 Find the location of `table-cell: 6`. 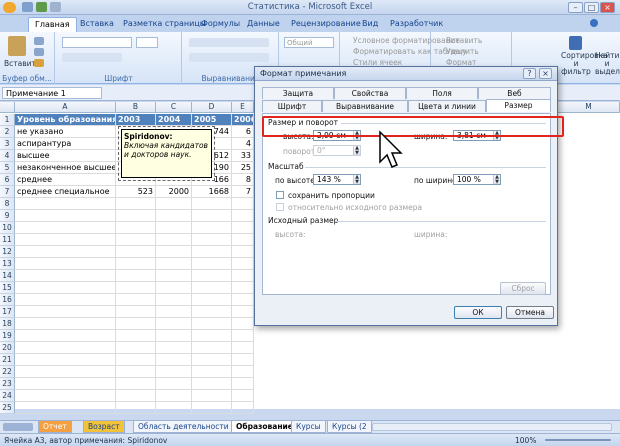

table-cell: 6 is located at coordinates (243, 132).